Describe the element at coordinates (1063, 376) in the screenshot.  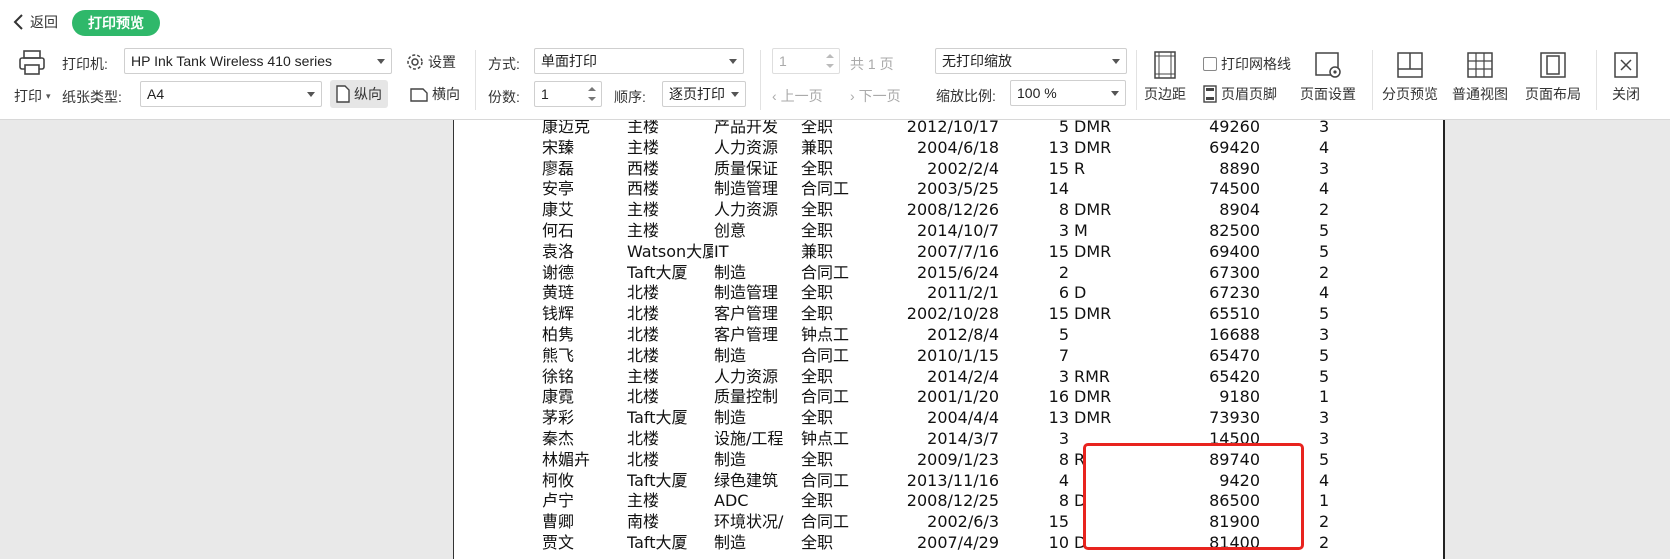
I see `cell-years: 3` at that location.